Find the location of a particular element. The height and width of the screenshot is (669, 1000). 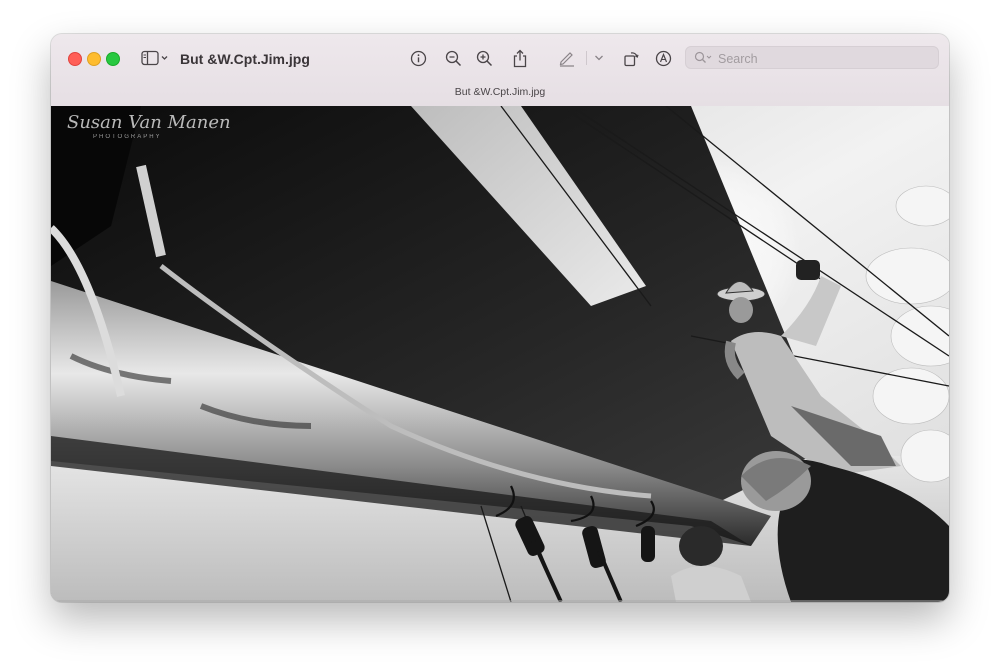

info-button is located at coordinates (418, 58).